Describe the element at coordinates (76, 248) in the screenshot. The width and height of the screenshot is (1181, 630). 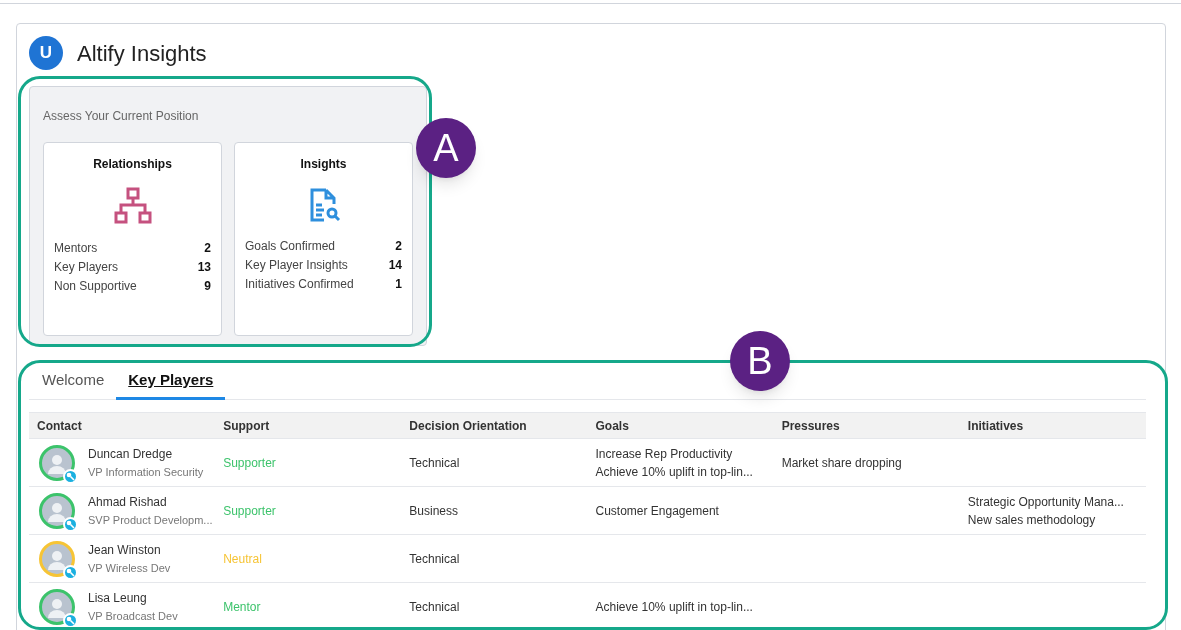
I see `stat-label: Mentors` at that location.